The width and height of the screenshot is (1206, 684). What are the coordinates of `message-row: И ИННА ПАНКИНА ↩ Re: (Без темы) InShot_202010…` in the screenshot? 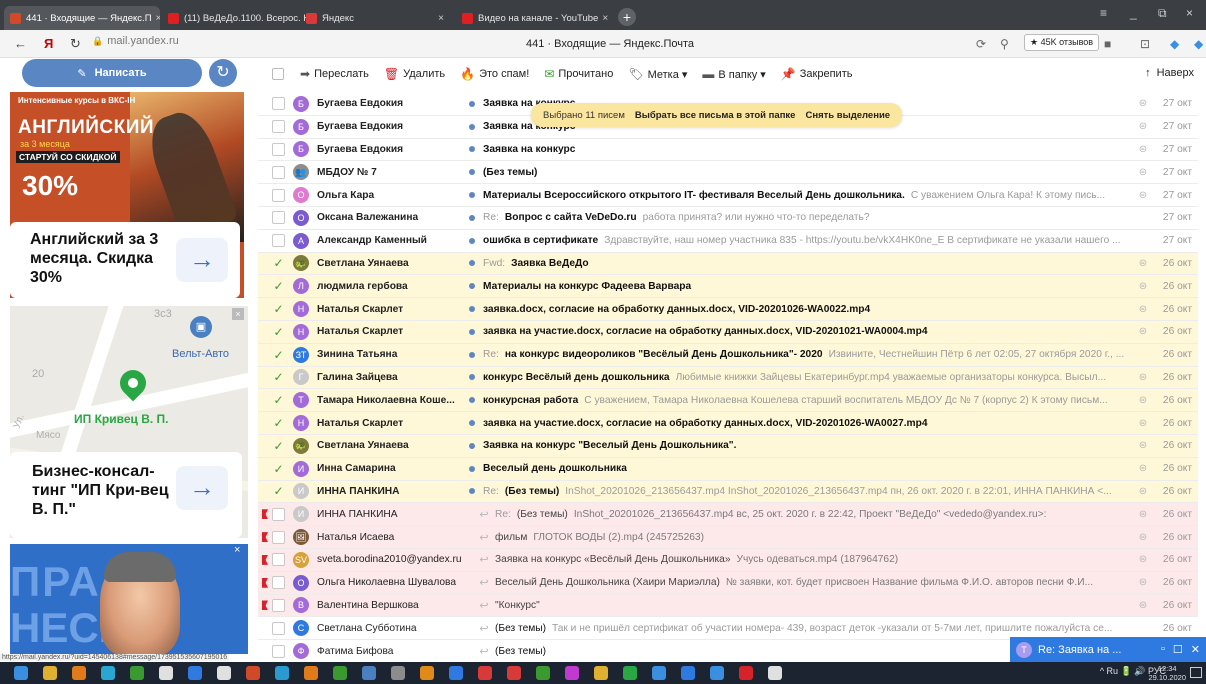 It's located at (728, 515).